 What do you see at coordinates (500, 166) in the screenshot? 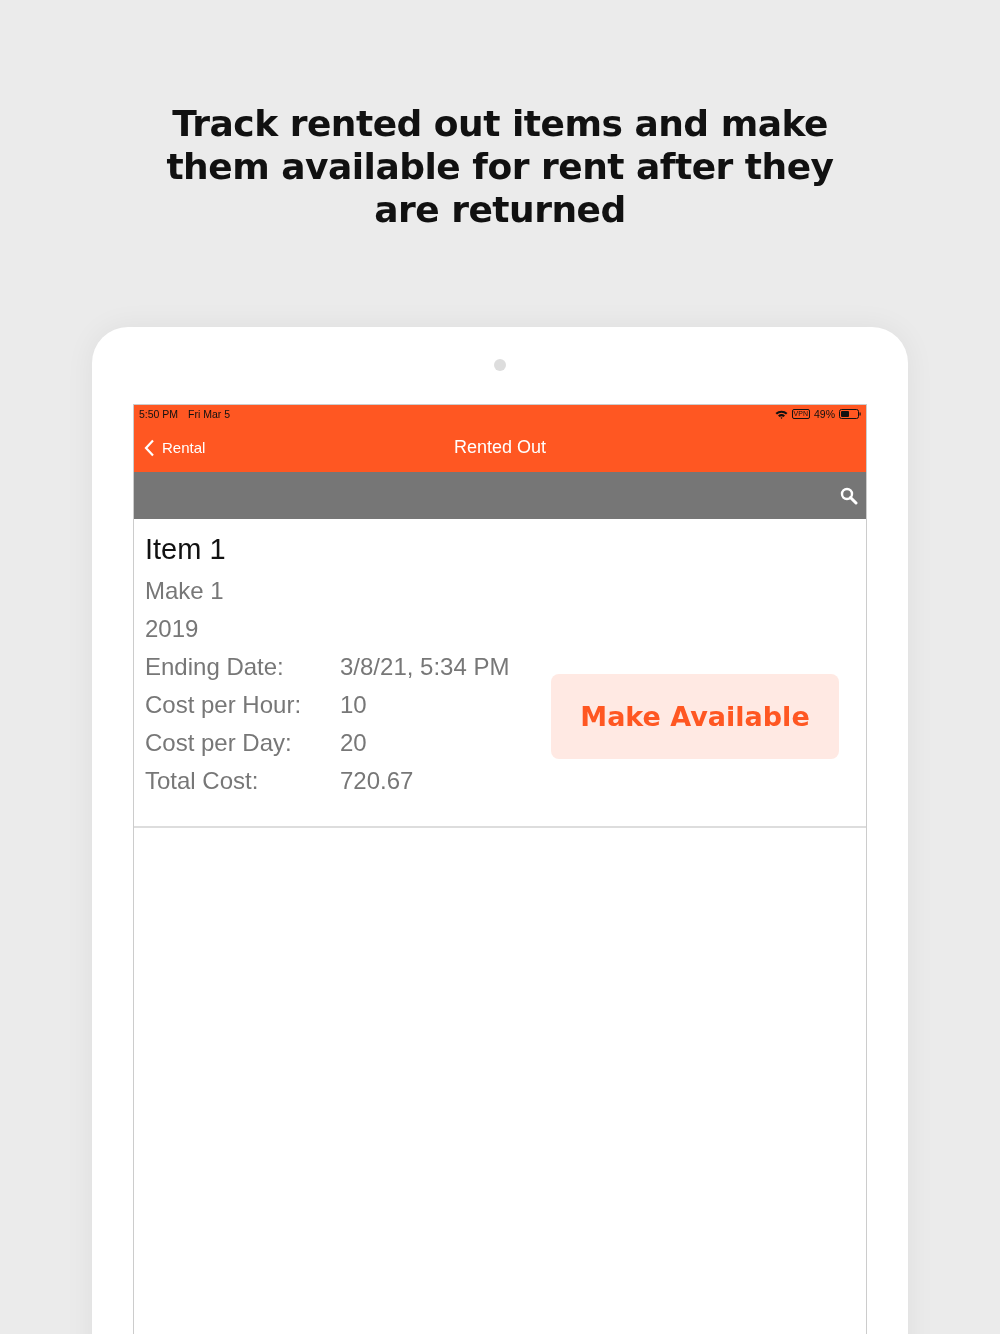
I see `headline: Track rented out items and make them available for rent after they are returned` at bounding box center [500, 166].